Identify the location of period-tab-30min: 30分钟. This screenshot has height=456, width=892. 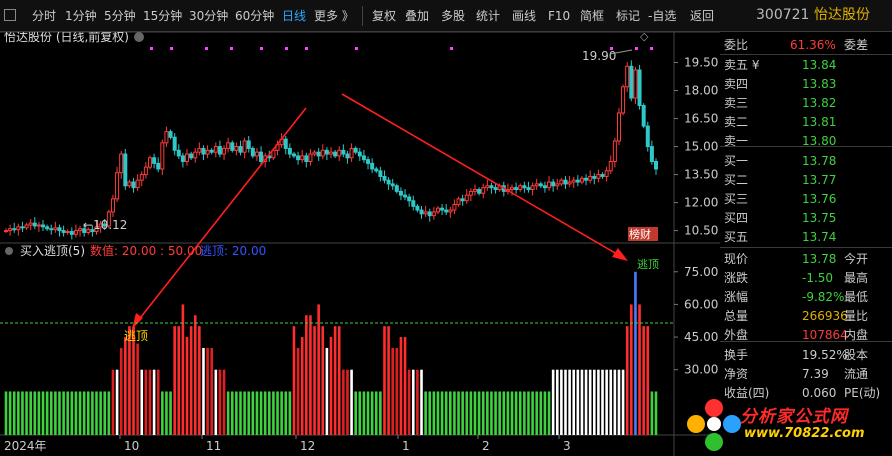
(208, 16).